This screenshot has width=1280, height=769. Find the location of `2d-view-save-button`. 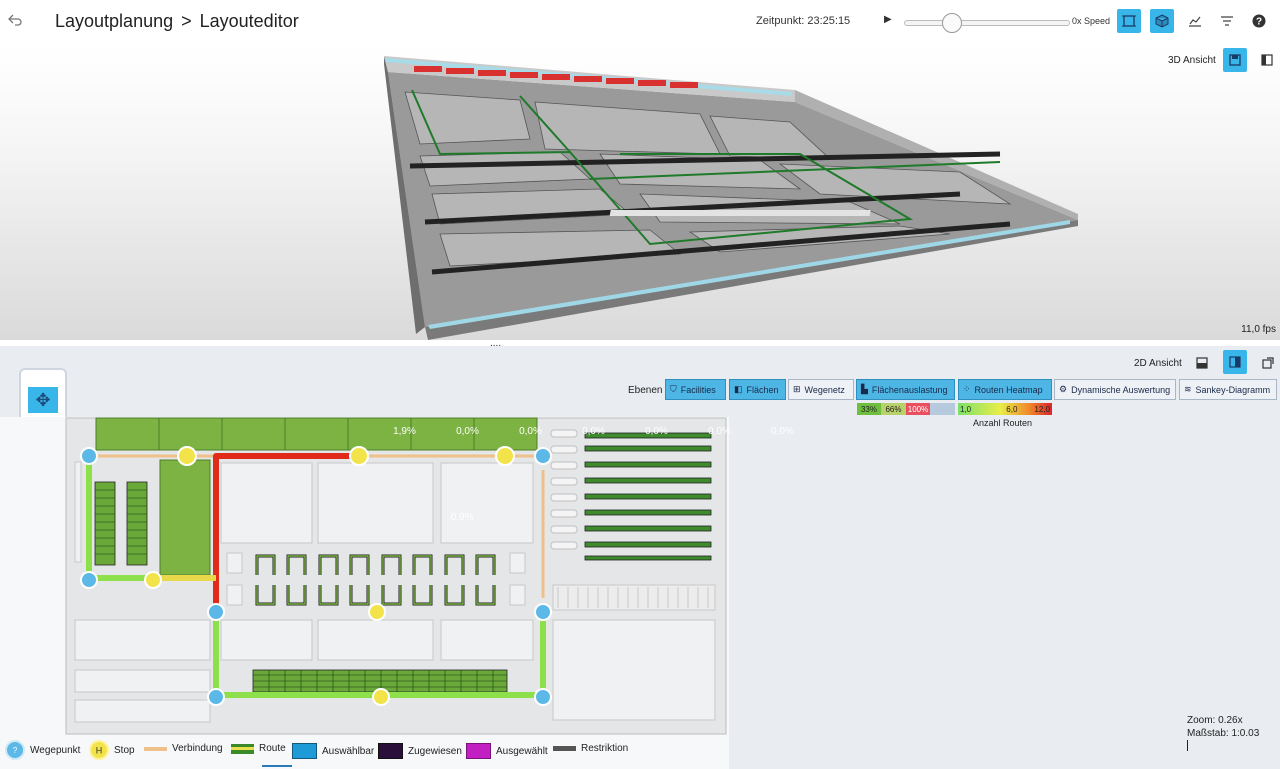

2d-view-save-button is located at coordinates (1202, 363).